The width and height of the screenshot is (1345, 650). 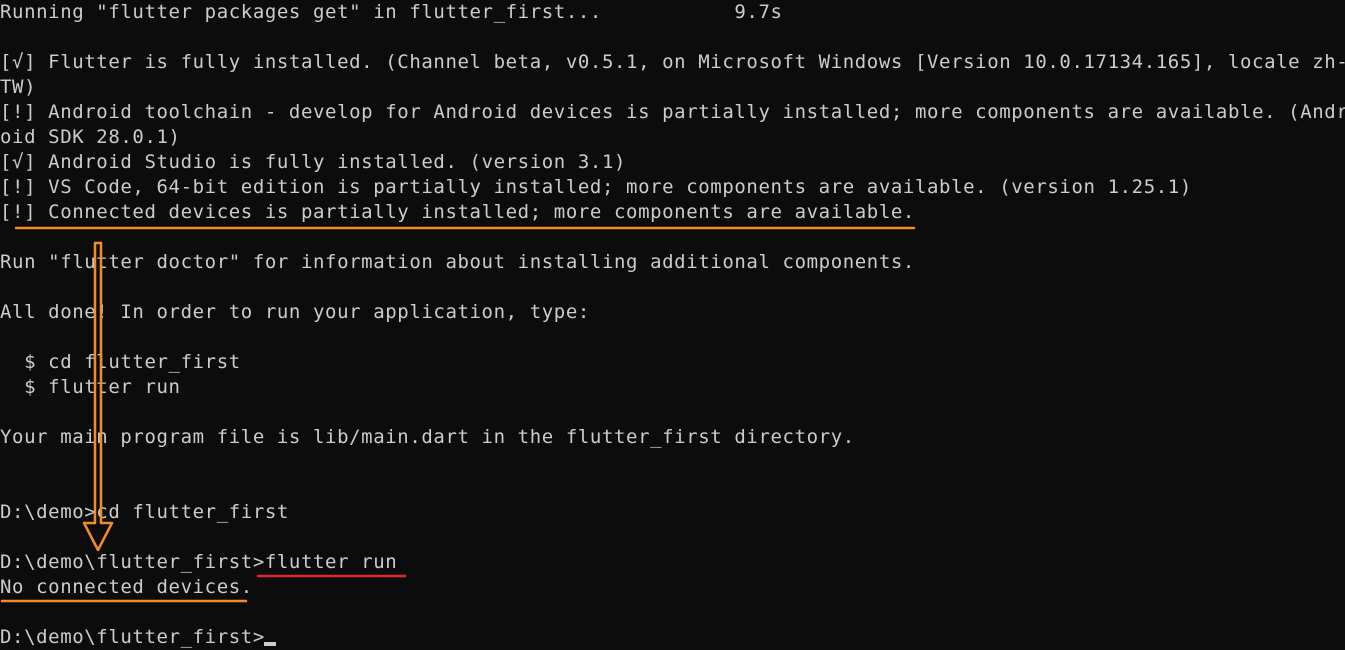 I want to click on terminal-line: $ flutter run, so click(x=90, y=387).